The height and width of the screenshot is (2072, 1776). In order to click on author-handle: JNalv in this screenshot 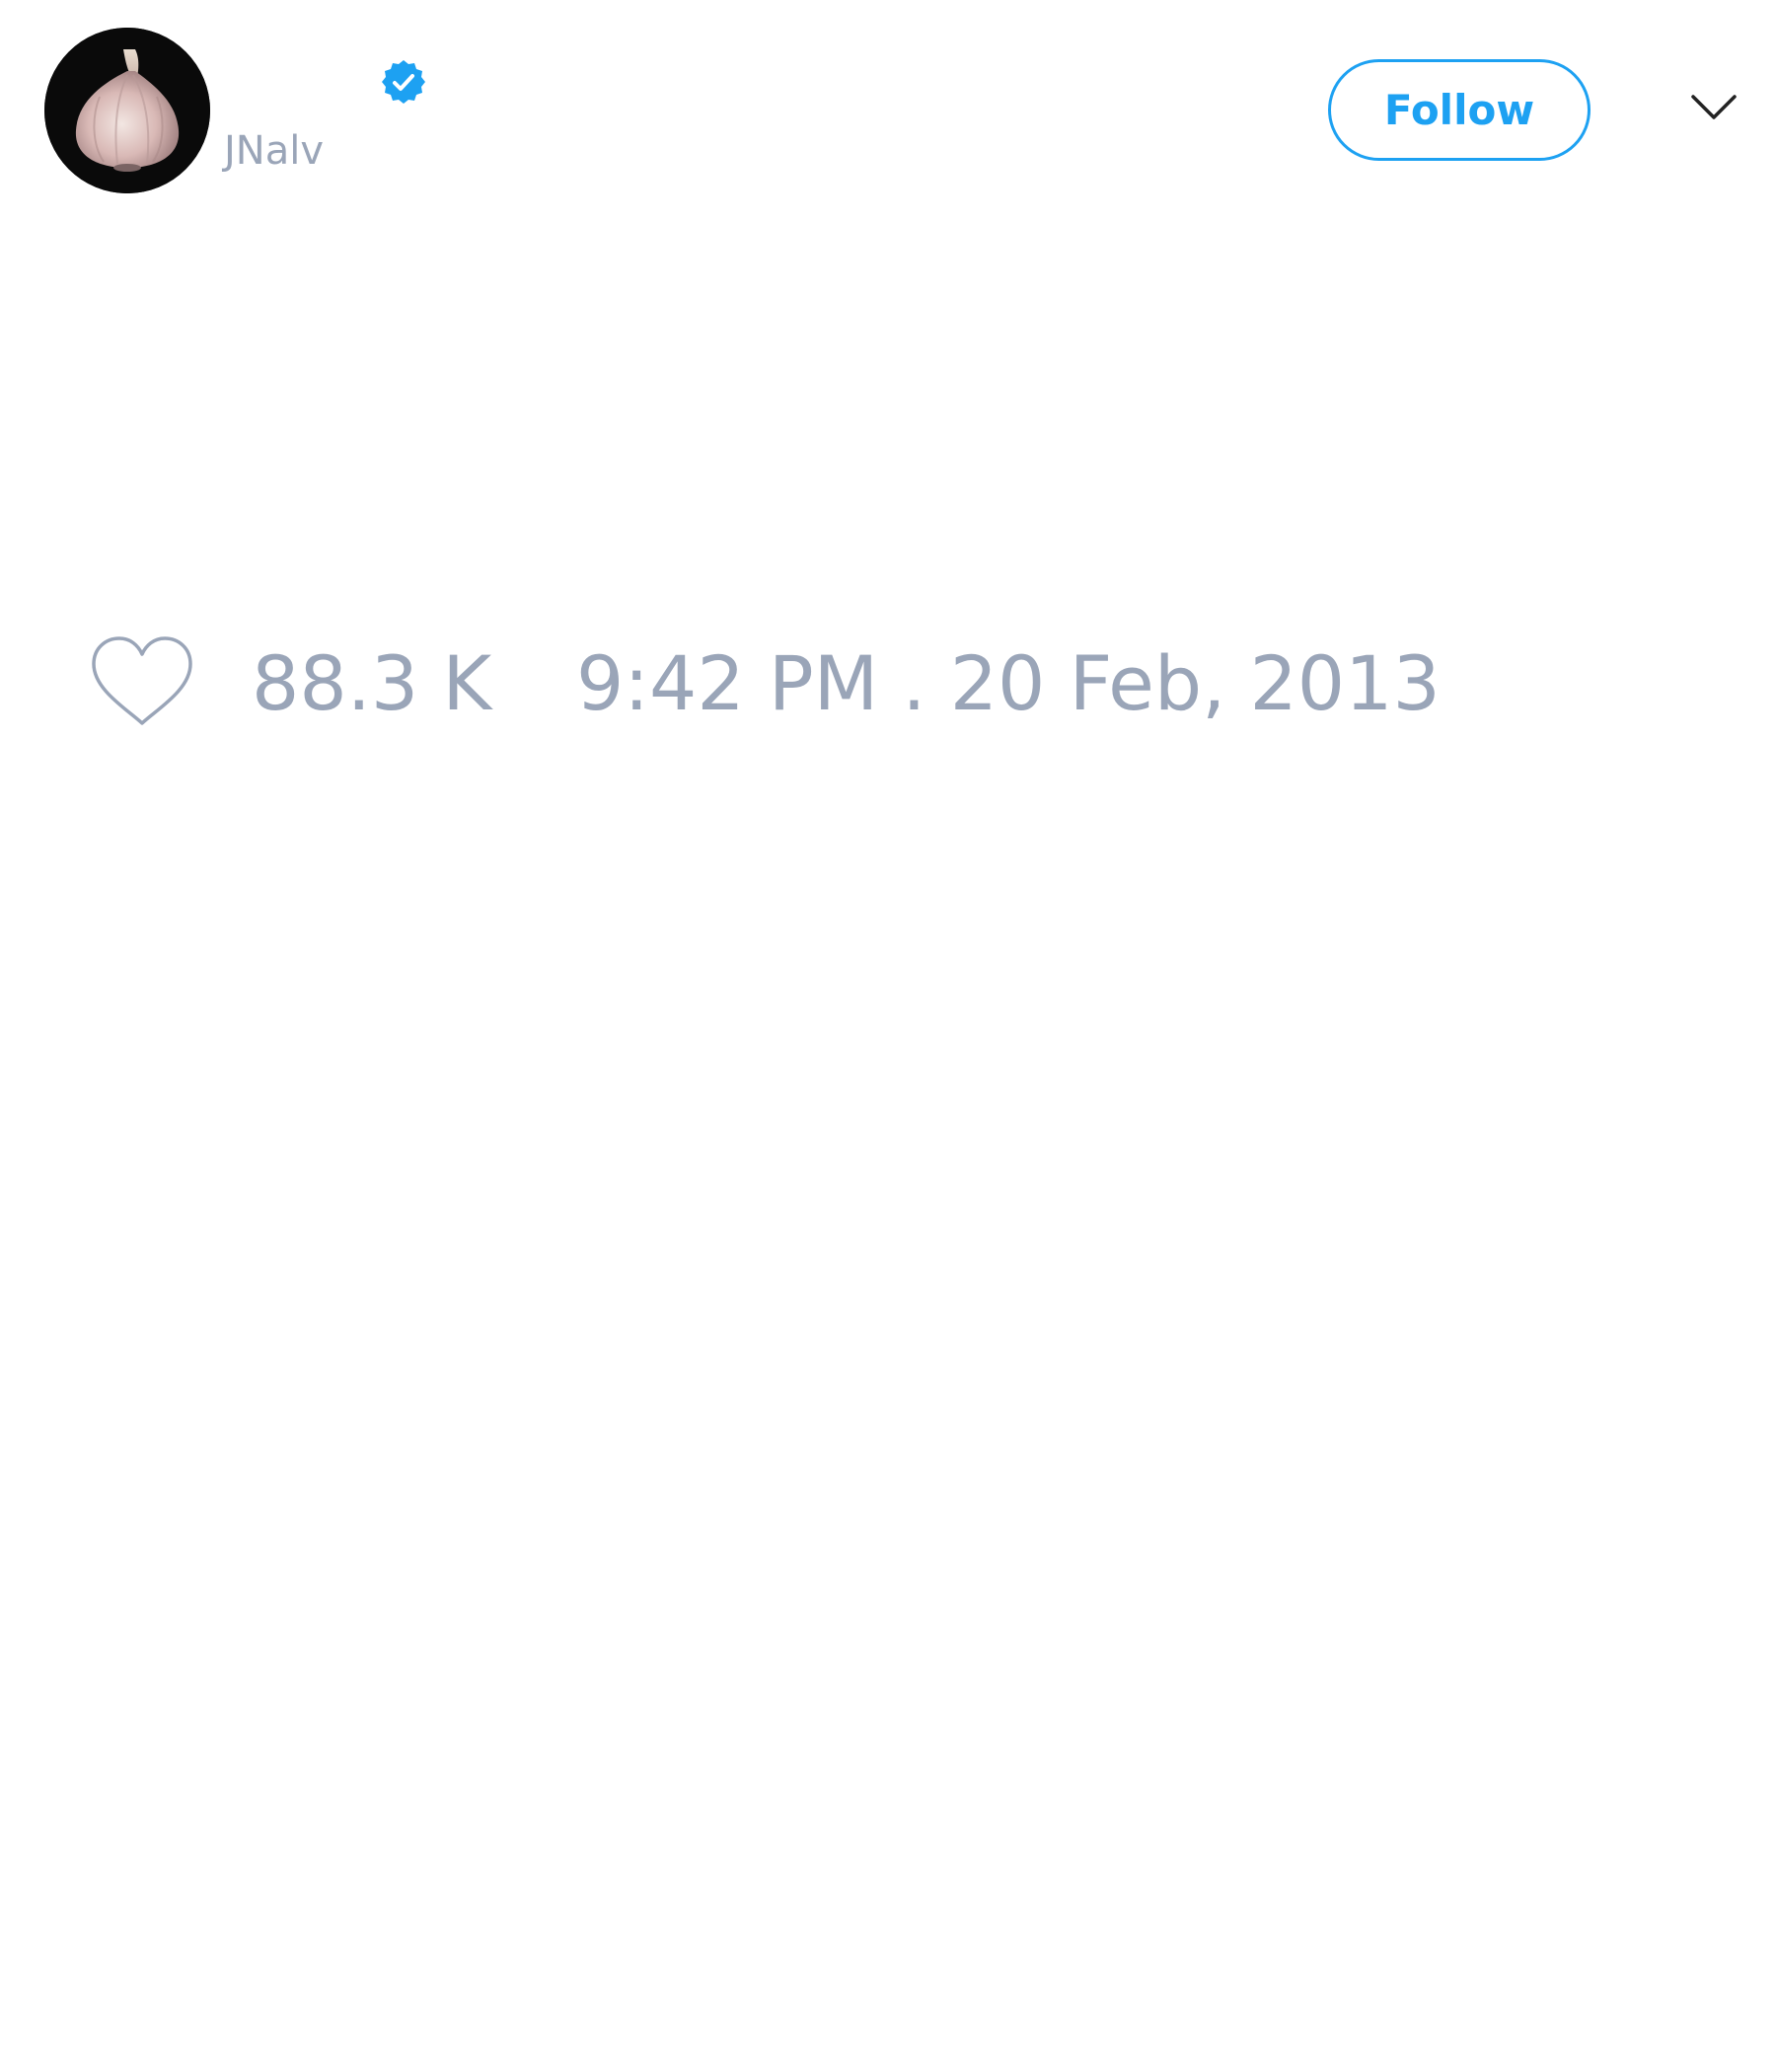, I will do `click(274, 151)`.